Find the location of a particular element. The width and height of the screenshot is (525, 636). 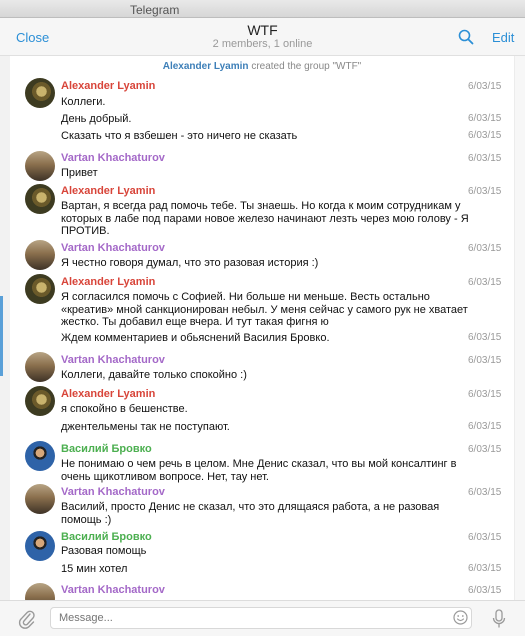

message-text: День добрый. is located at coordinates (96, 119).